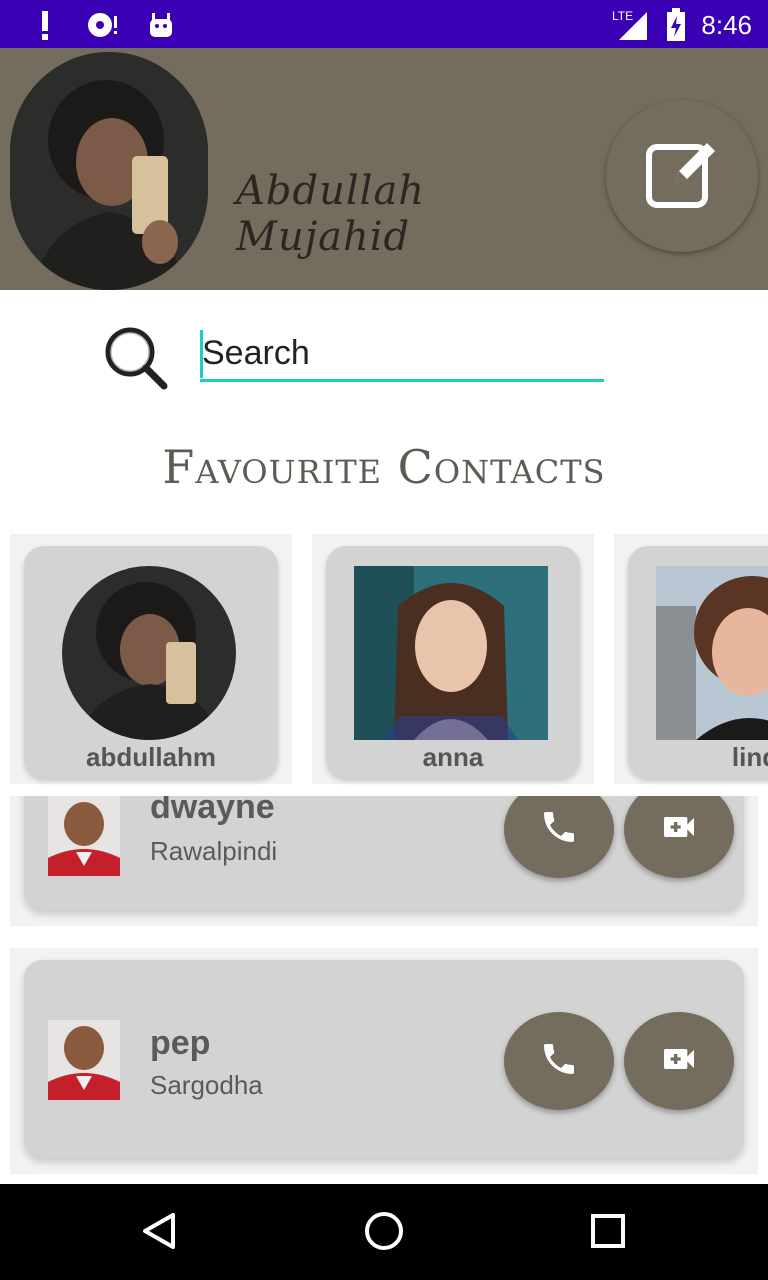 This screenshot has height=1280, width=768. I want to click on favourite-cell: lind, so click(691, 659).